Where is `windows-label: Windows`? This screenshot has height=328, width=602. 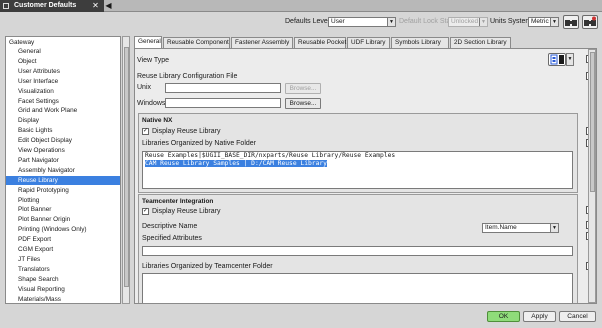 windows-label: Windows is located at coordinates (151, 103).